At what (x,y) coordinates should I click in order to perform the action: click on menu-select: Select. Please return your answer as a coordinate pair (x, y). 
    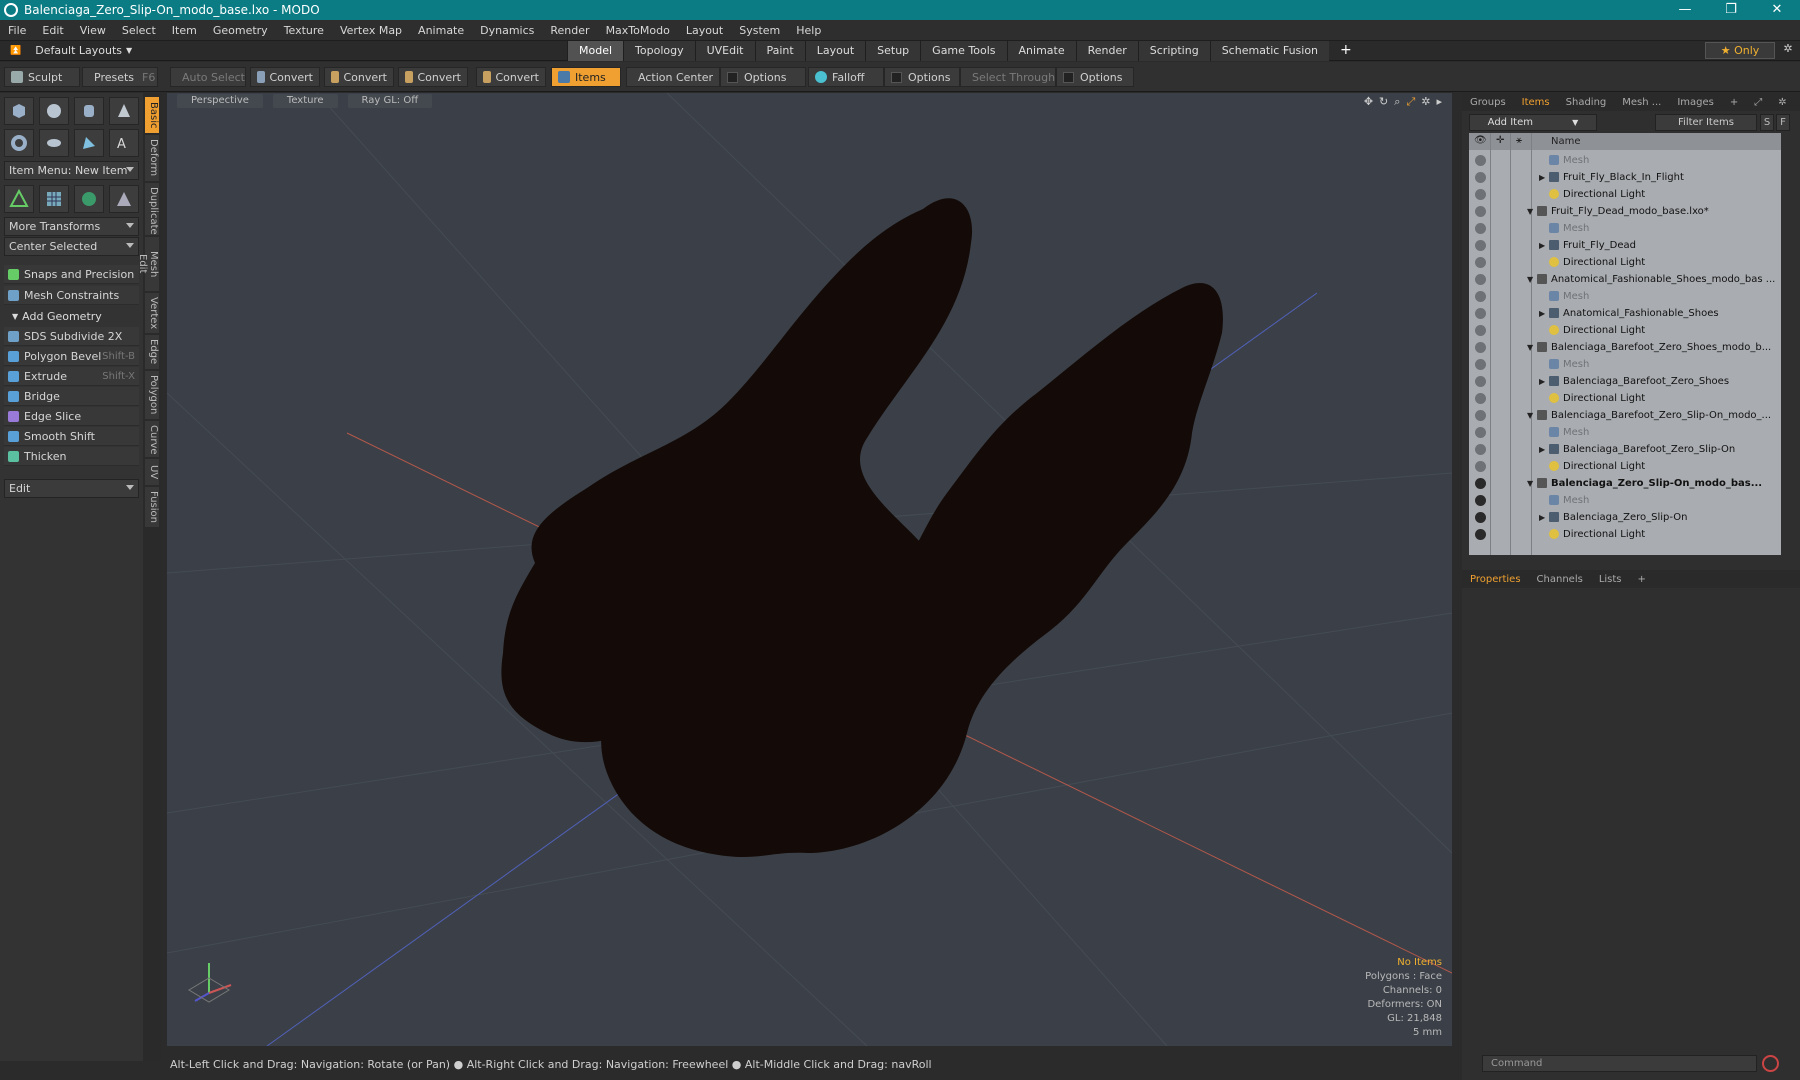
    Looking at the image, I should click on (139, 30).